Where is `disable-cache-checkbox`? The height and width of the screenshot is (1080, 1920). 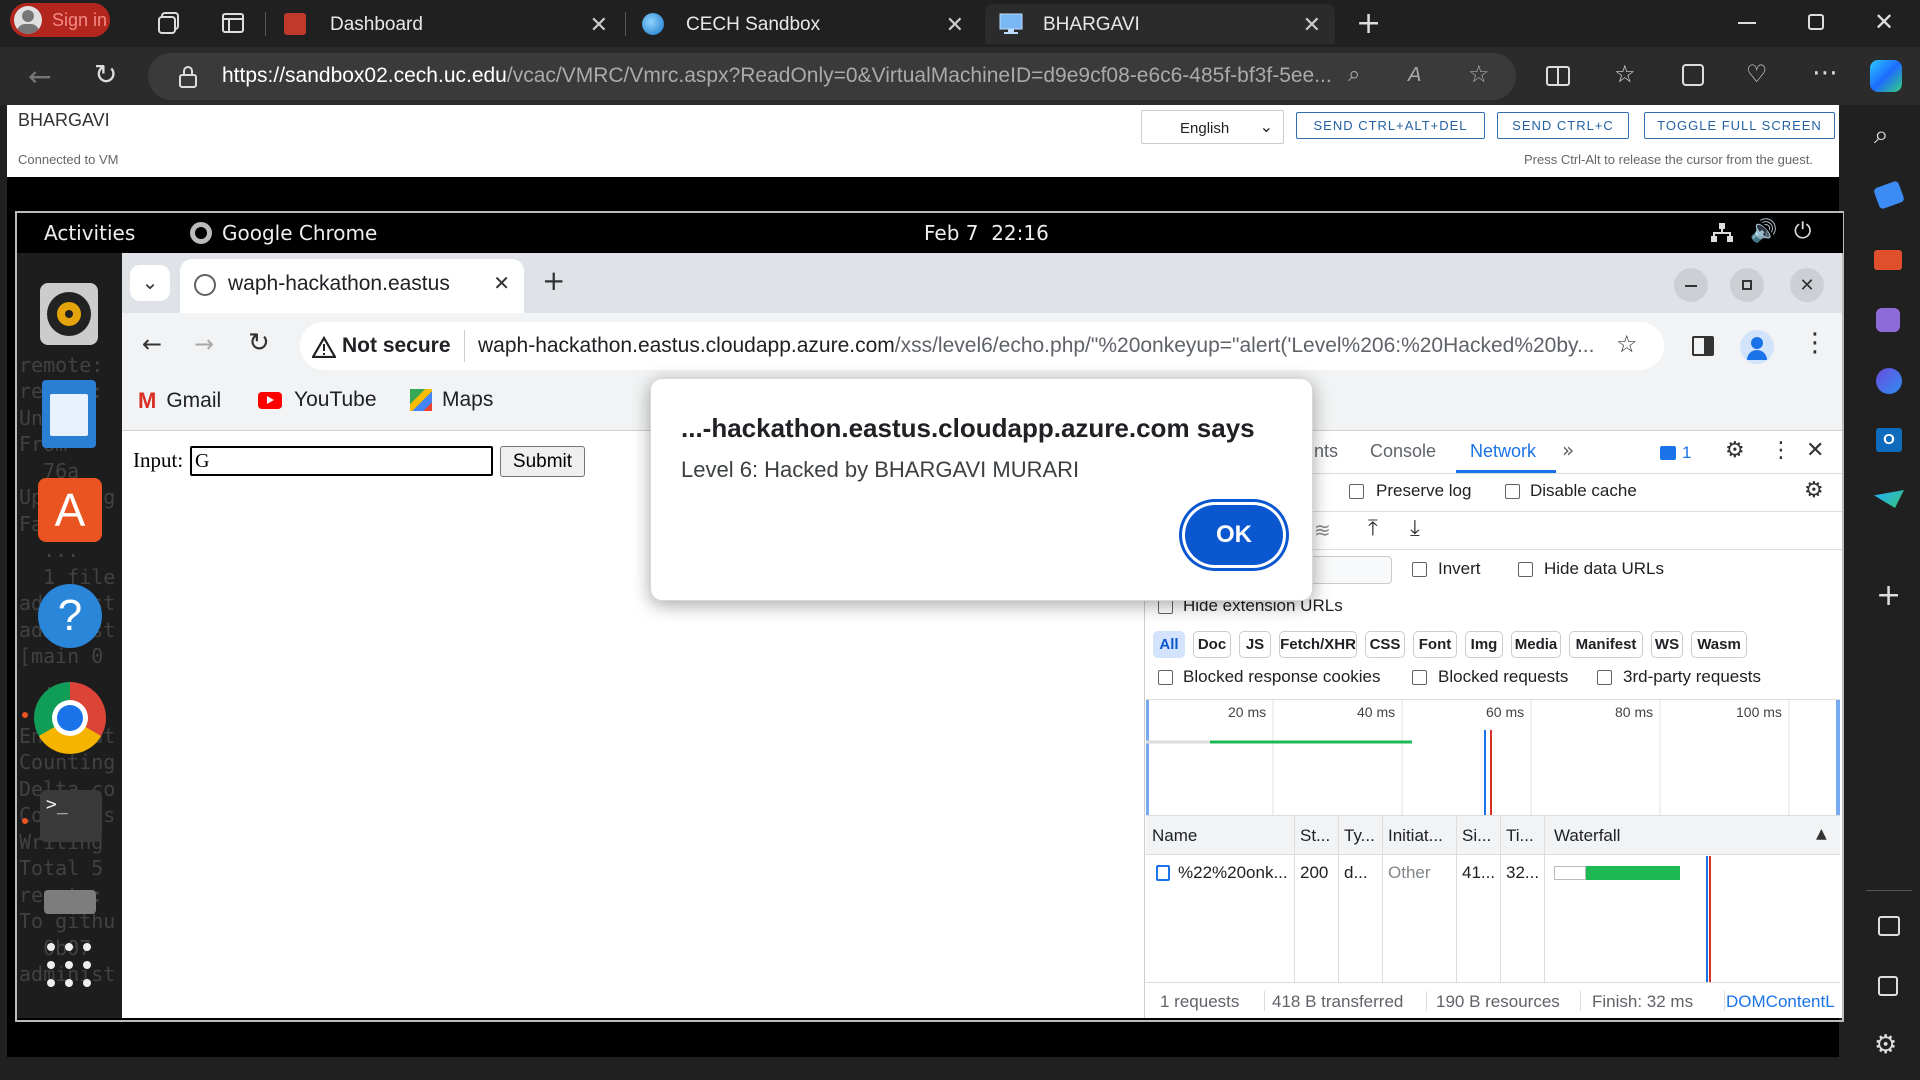 disable-cache-checkbox is located at coordinates (1512, 491).